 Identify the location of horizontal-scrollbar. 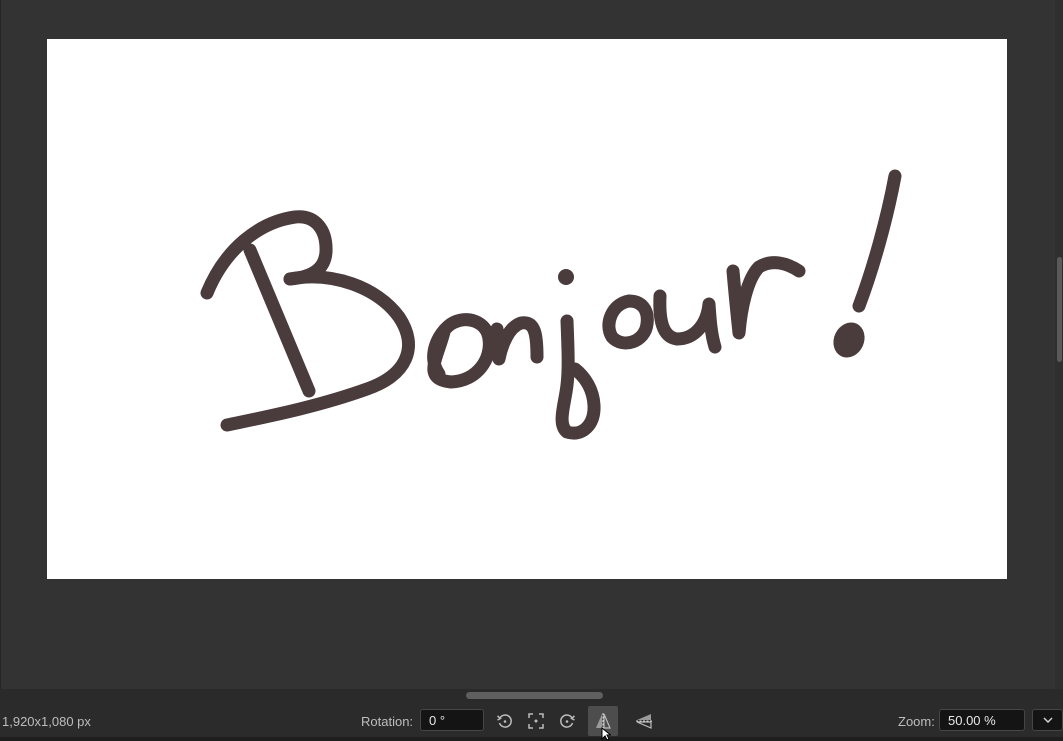
(531, 695).